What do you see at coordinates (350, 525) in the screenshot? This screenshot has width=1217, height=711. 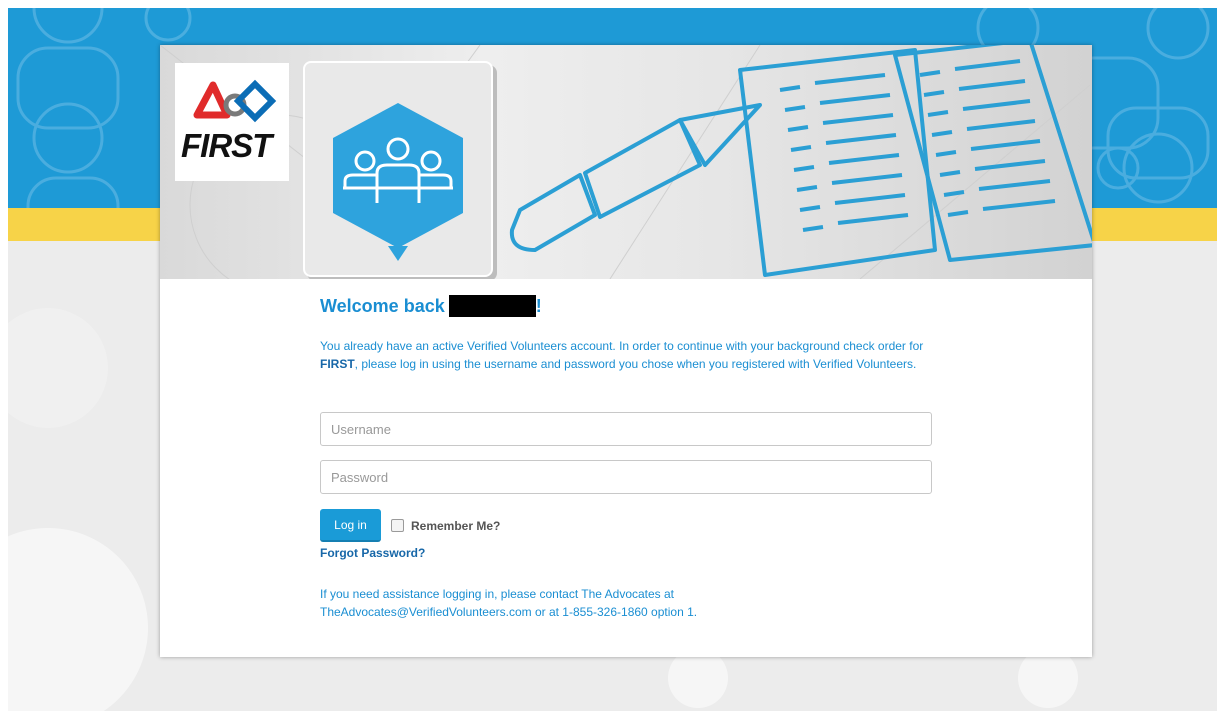 I see `login-button: Log in` at bounding box center [350, 525].